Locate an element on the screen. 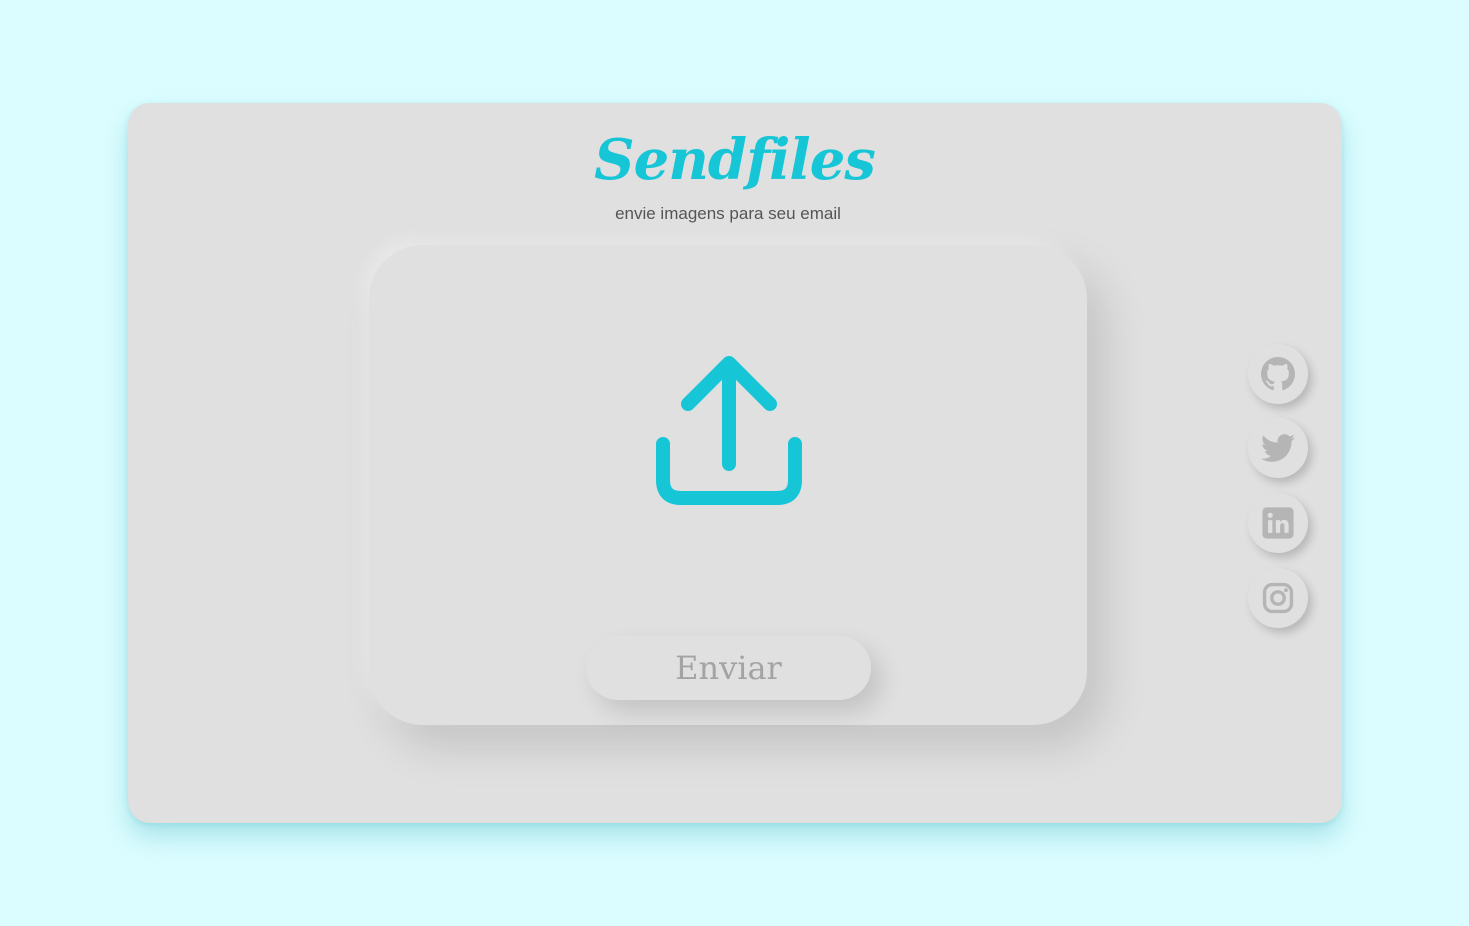 This screenshot has width=1469, height=926. linkedin-icon is located at coordinates (1278, 523).